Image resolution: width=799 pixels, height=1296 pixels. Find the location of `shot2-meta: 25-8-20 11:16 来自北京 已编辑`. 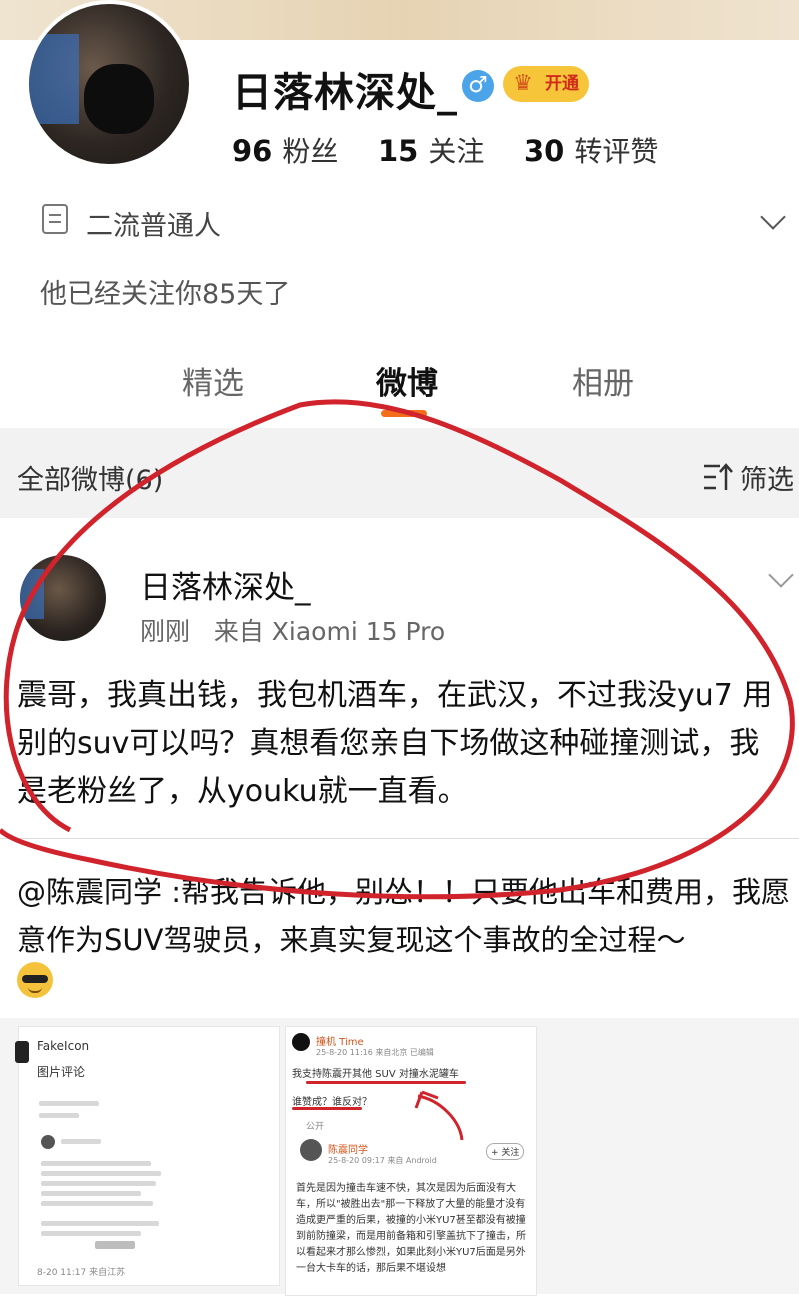

shot2-meta: 25-8-20 11:16 来自北京 已编辑 is located at coordinates (375, 1052).